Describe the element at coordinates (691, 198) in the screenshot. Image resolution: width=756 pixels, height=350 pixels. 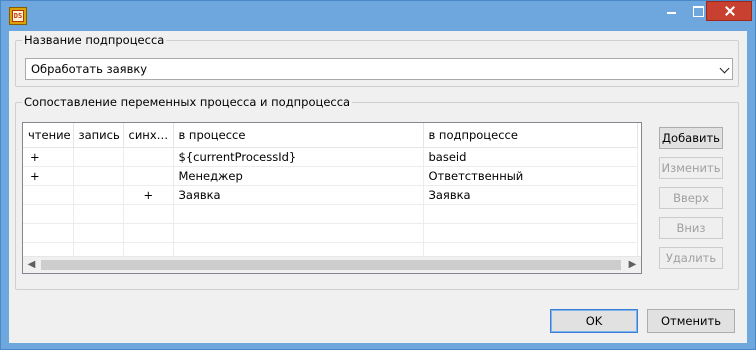
I see `move-up-button: Вверх` at that location.